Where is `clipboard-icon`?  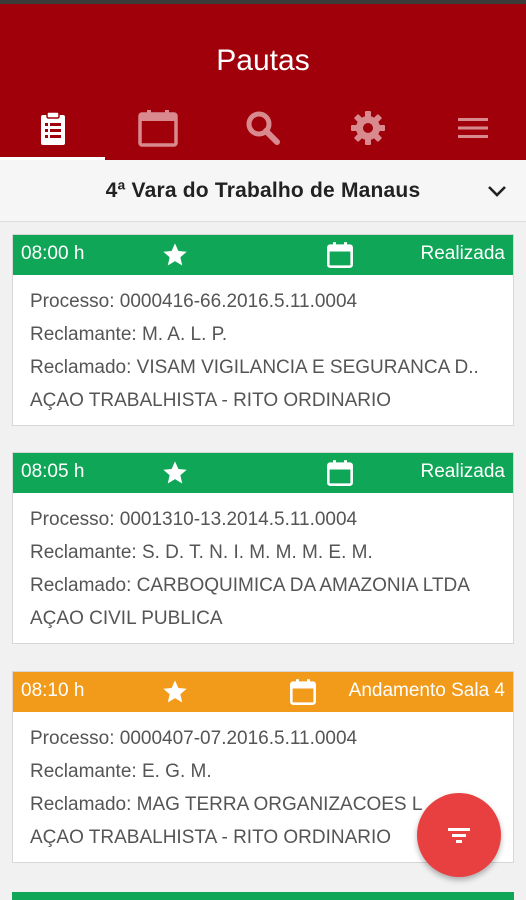 clipboard-icon is located at coordinates (52, 128).